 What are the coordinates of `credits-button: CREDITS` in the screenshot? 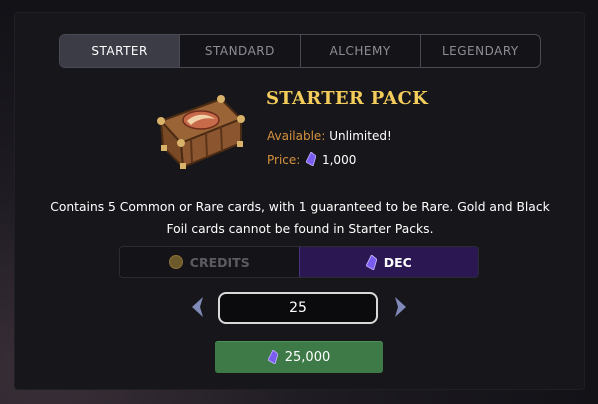 It's located at (209, 262).